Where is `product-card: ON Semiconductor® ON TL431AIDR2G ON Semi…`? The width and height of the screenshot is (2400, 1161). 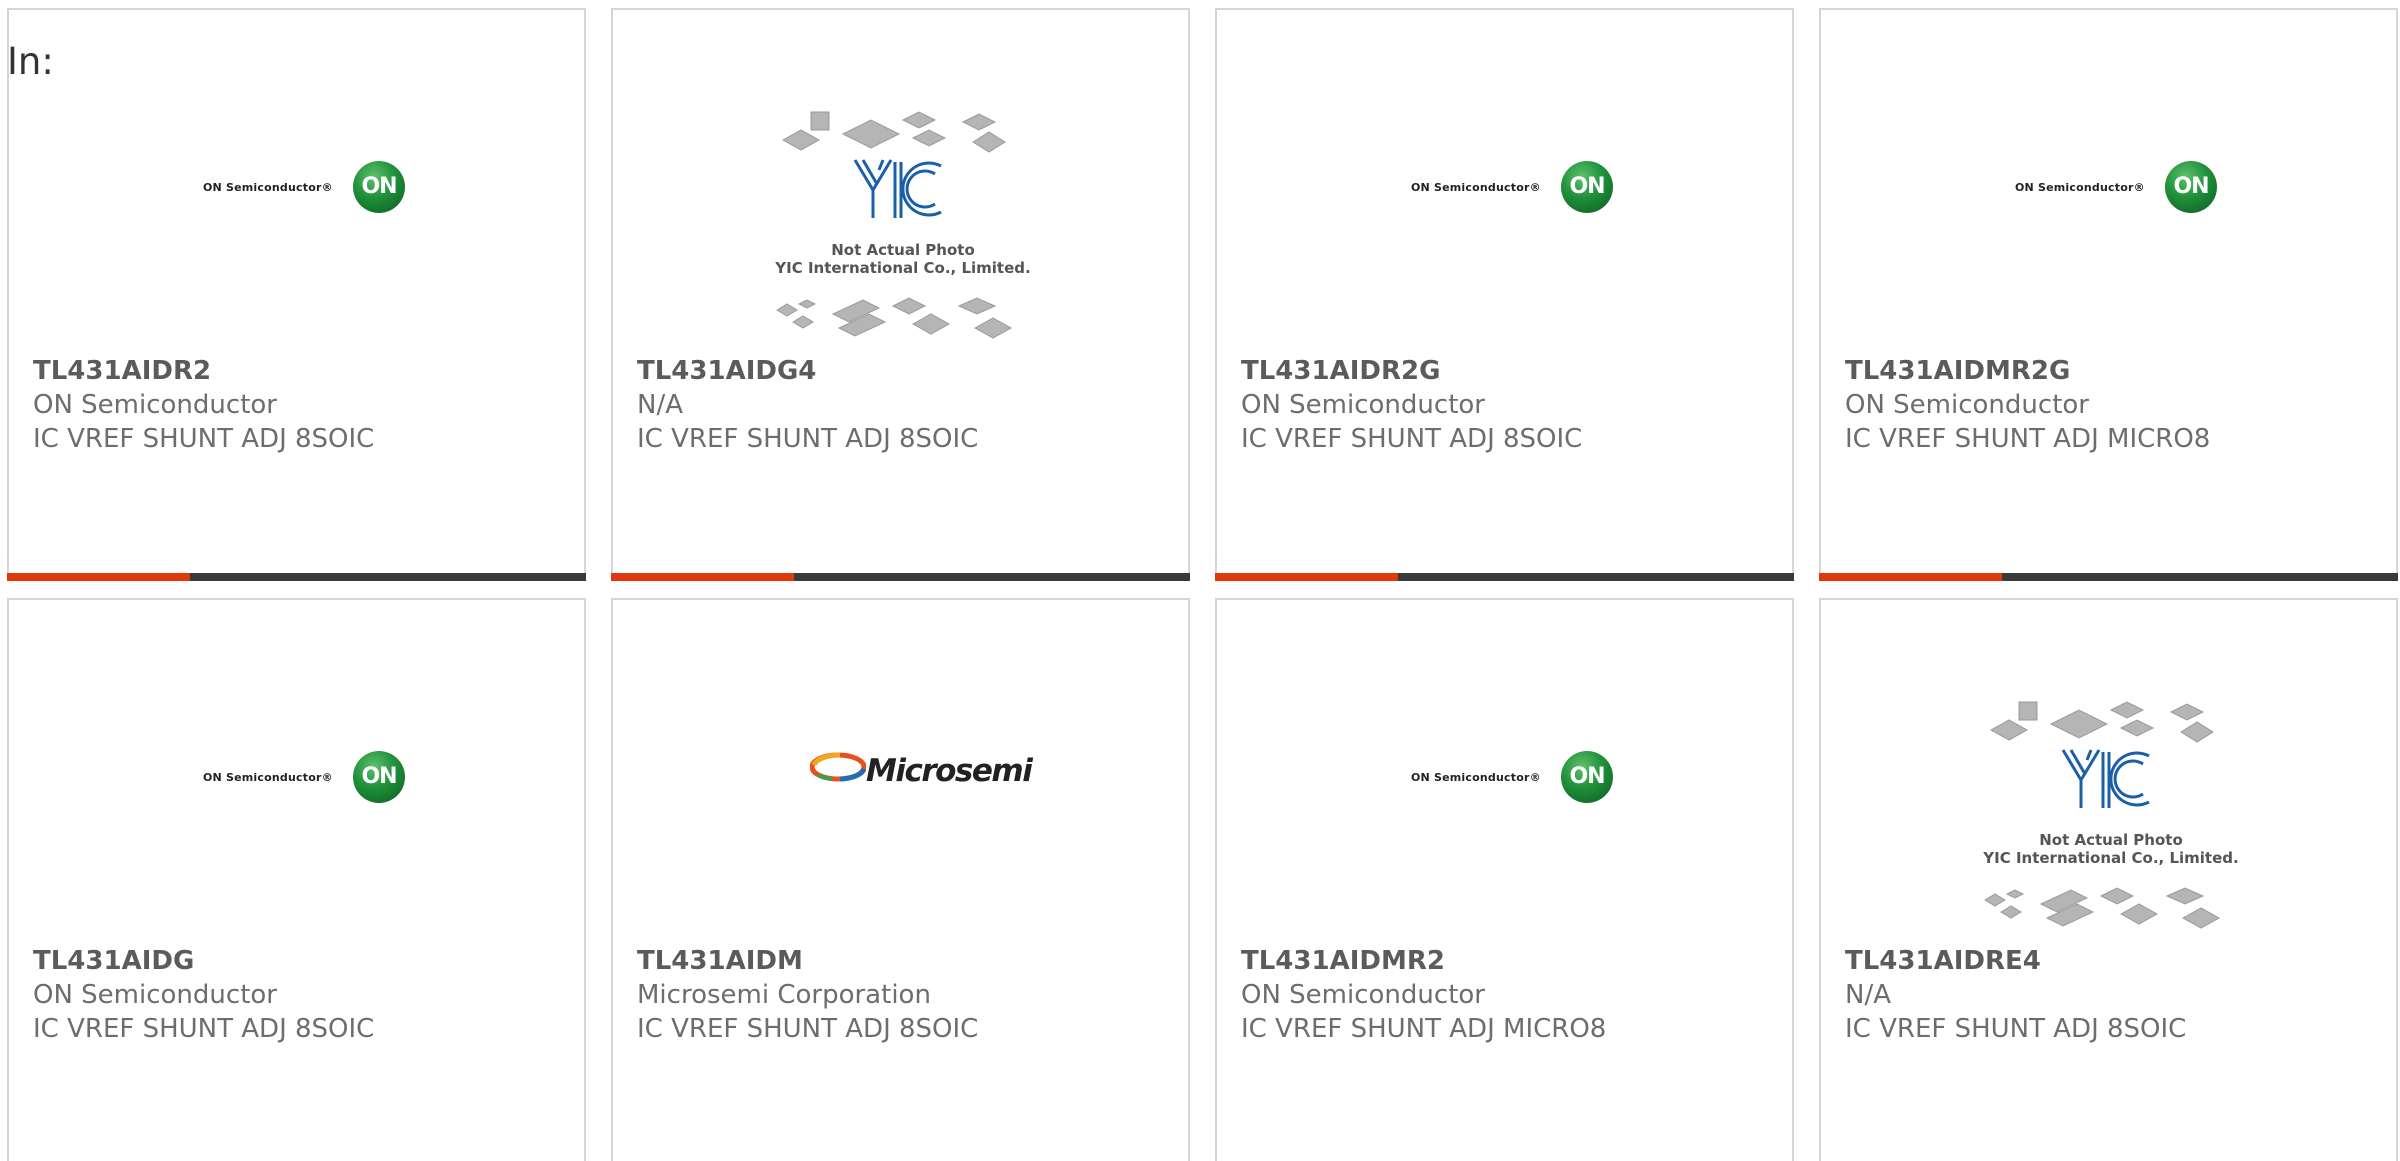
product-card: ON Semiconductor® ON TL431AIDR2G ON Semi… is located at coordinates (1504, 294).